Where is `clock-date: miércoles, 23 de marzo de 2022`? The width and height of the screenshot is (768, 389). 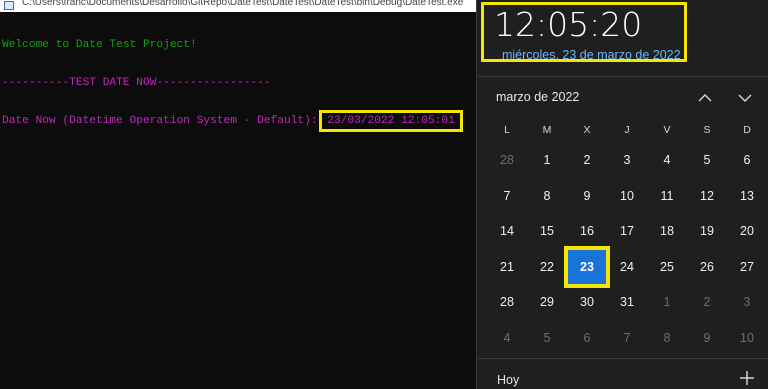
clock-date: miércoles, 23 de marzo de 2022 is located at coordinates (591, 55).